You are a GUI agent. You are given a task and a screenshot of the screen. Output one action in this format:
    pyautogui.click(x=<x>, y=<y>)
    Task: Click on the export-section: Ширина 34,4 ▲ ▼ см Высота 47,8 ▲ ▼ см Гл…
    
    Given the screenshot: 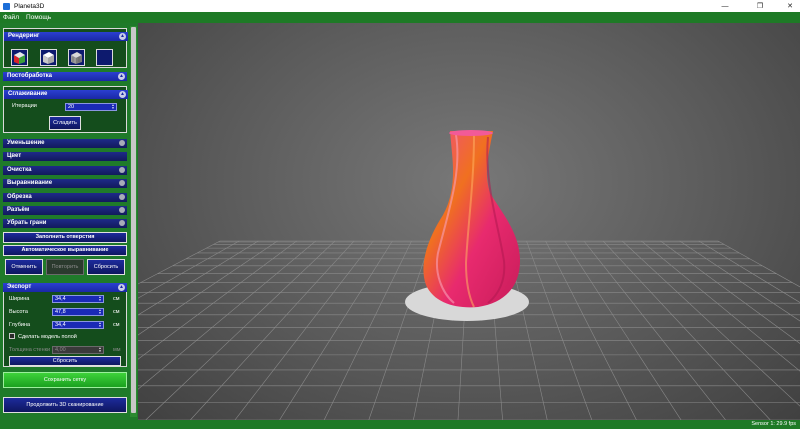 What is the action you would take?
    pyautogui.click(x=65, y=329)
    